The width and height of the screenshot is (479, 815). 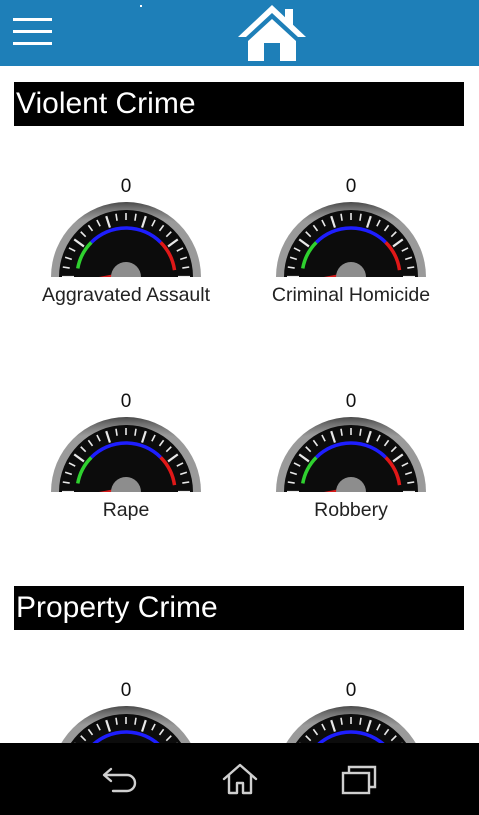 I want to click on house-icon, so click(x=272, y=33).